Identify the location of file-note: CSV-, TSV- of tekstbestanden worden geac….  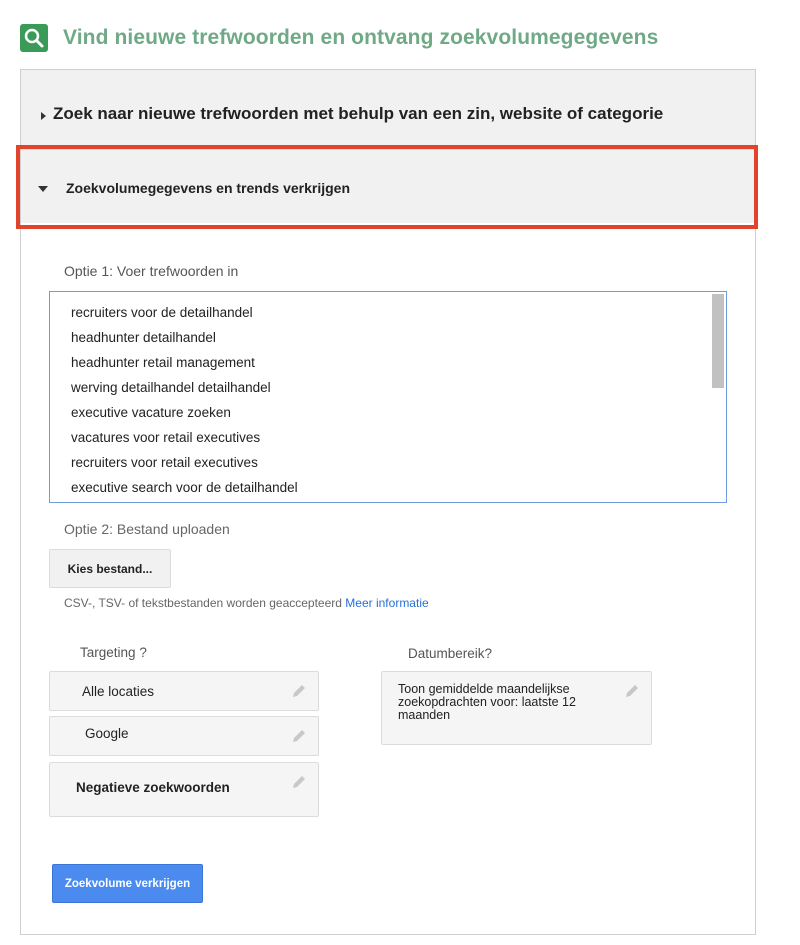
(246, 603).